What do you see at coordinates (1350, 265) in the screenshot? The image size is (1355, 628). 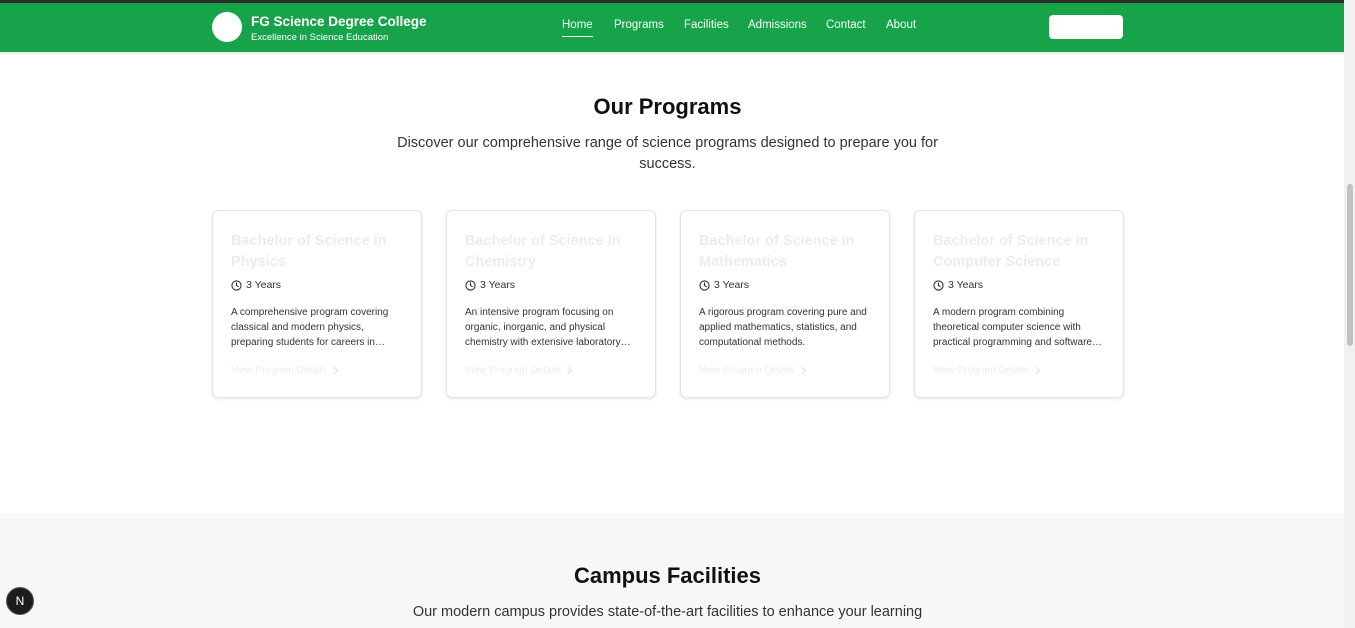 I see `scrollbar-thumb` at bounding box center [1350, 265].